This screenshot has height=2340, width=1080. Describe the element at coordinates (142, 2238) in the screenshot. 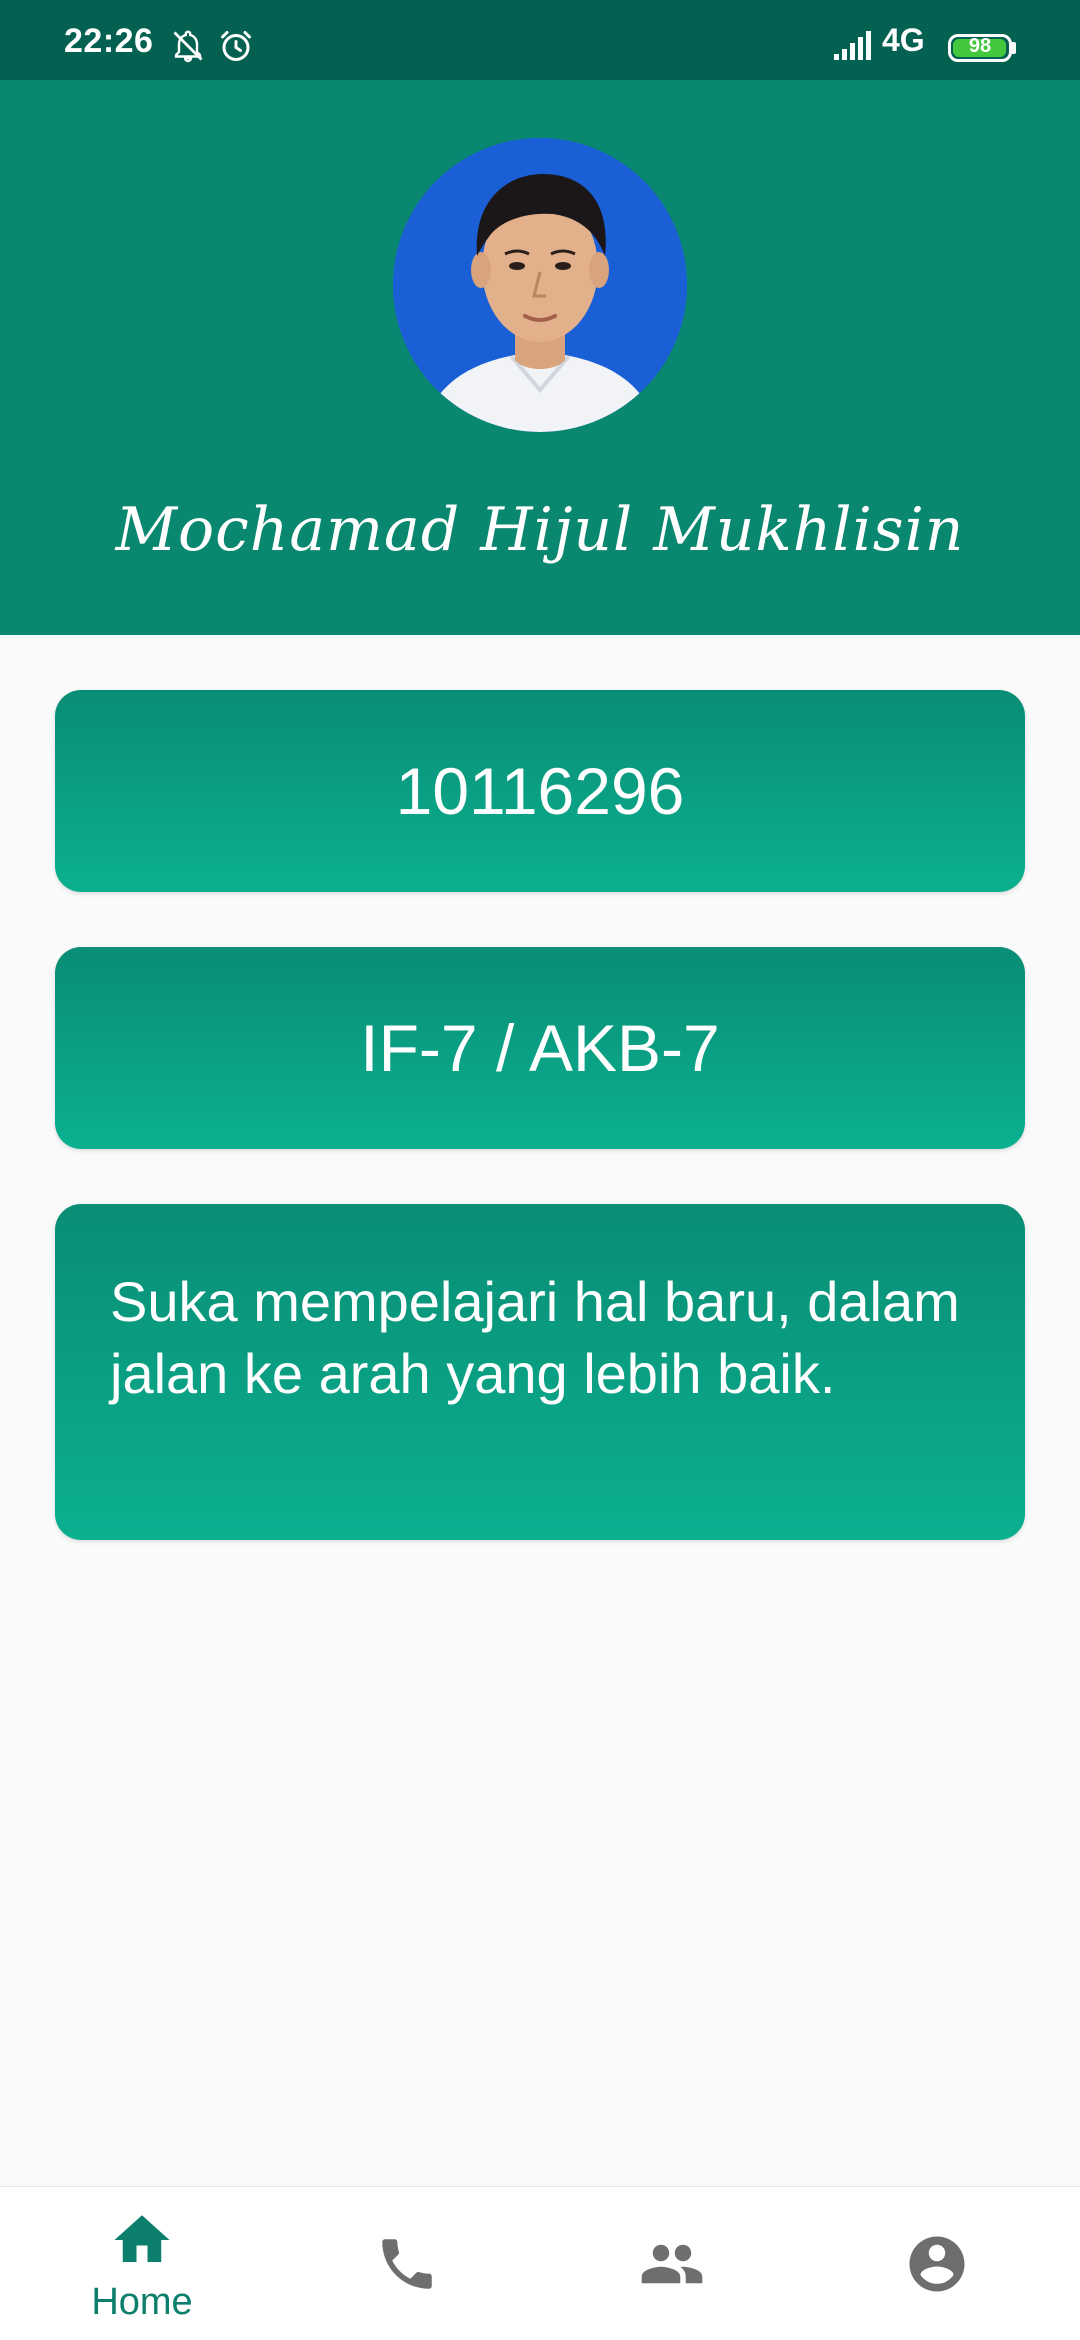

I see `home-icon` at that location.